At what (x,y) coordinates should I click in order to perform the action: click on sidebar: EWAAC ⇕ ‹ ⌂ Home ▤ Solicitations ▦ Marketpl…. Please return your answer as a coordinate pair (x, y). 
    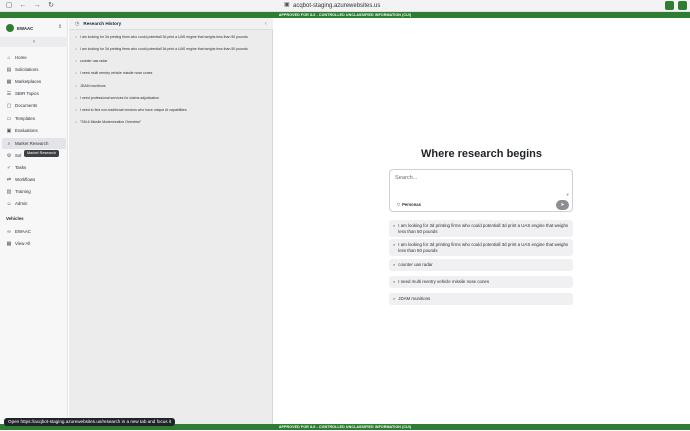
    Looking at the image, I should click on (34, 221).